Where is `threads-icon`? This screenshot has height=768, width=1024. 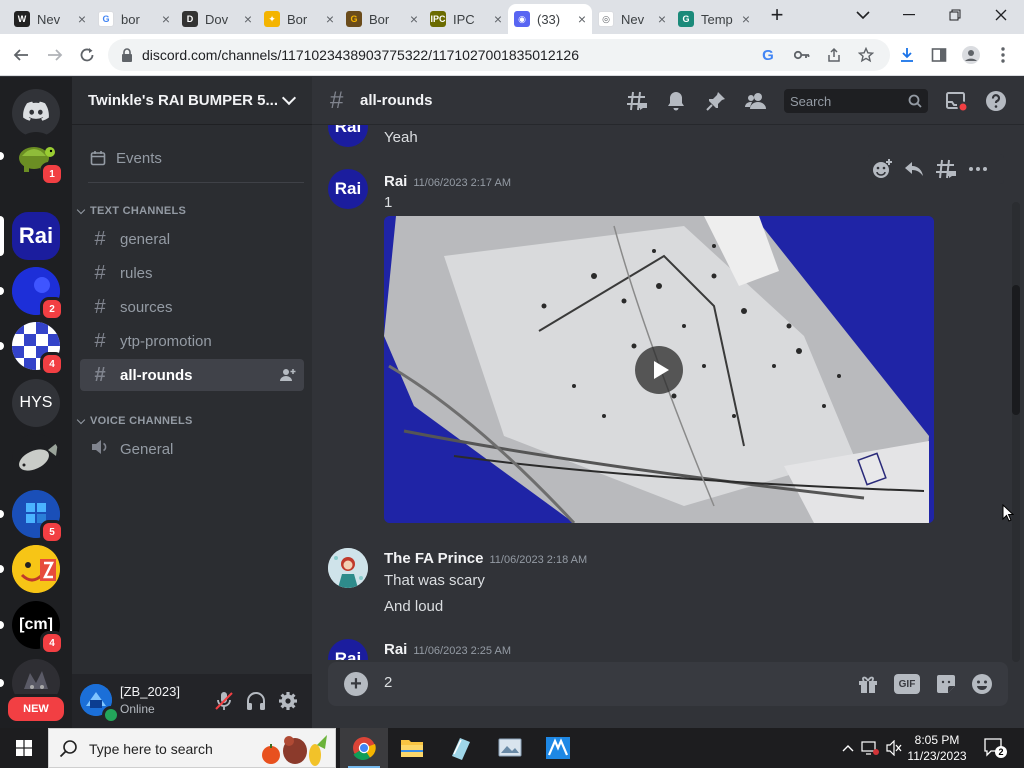 threads-icon is located at coordinates (637, 101).